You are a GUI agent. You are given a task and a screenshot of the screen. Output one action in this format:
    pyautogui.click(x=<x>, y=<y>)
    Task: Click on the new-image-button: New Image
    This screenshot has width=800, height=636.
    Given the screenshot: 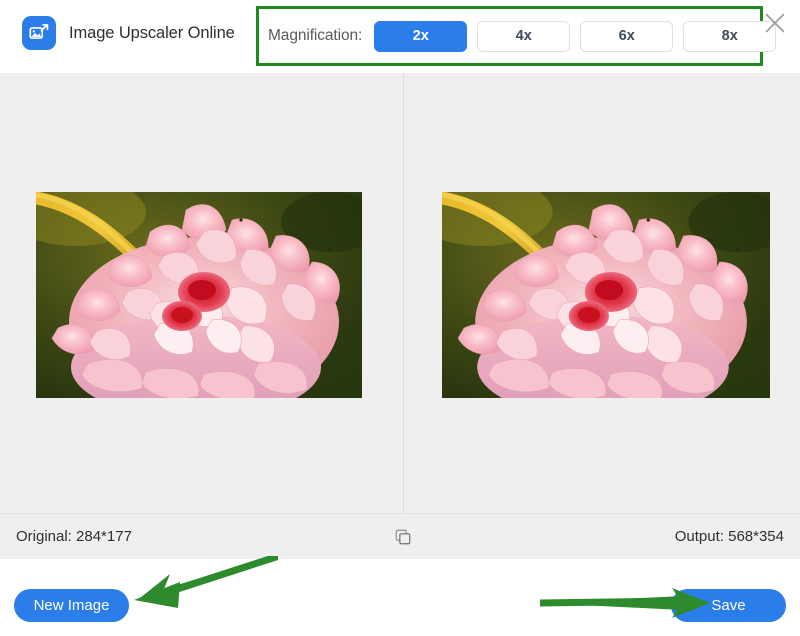 What is the action you would take?
    pyautogui.click(x=71, y=605)
    